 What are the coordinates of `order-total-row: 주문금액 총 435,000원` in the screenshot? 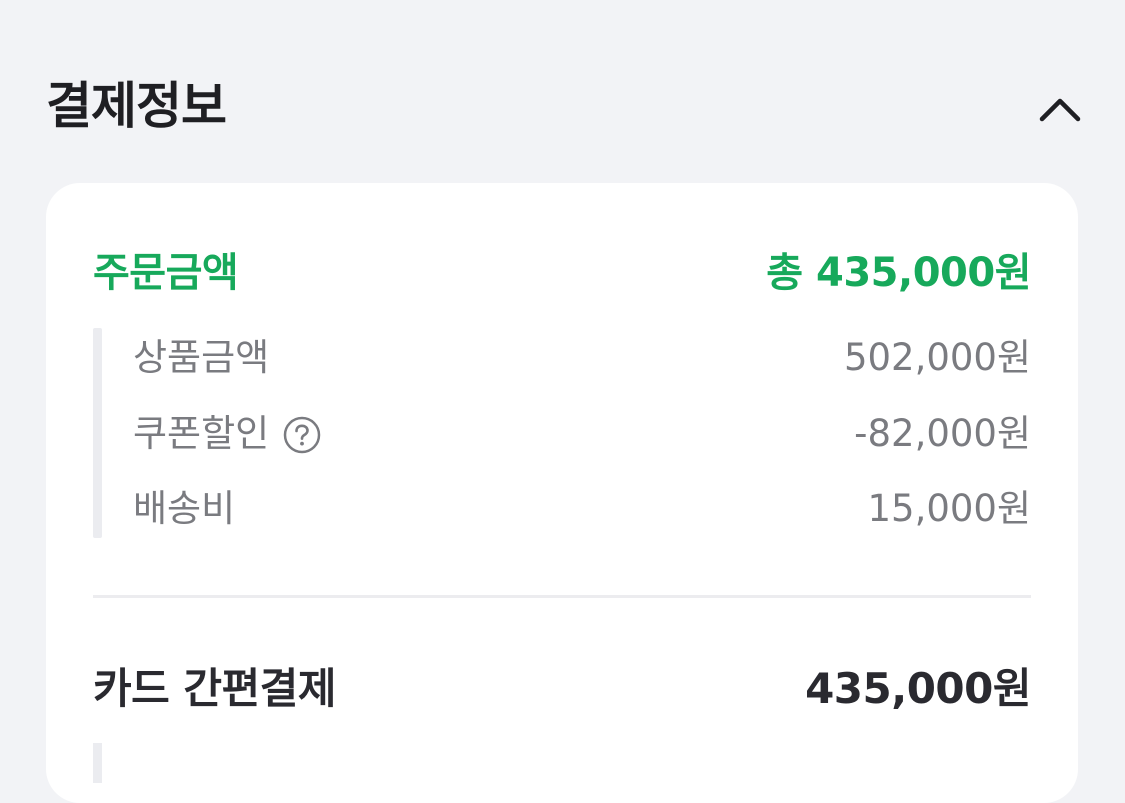 It's located at (562, 273).